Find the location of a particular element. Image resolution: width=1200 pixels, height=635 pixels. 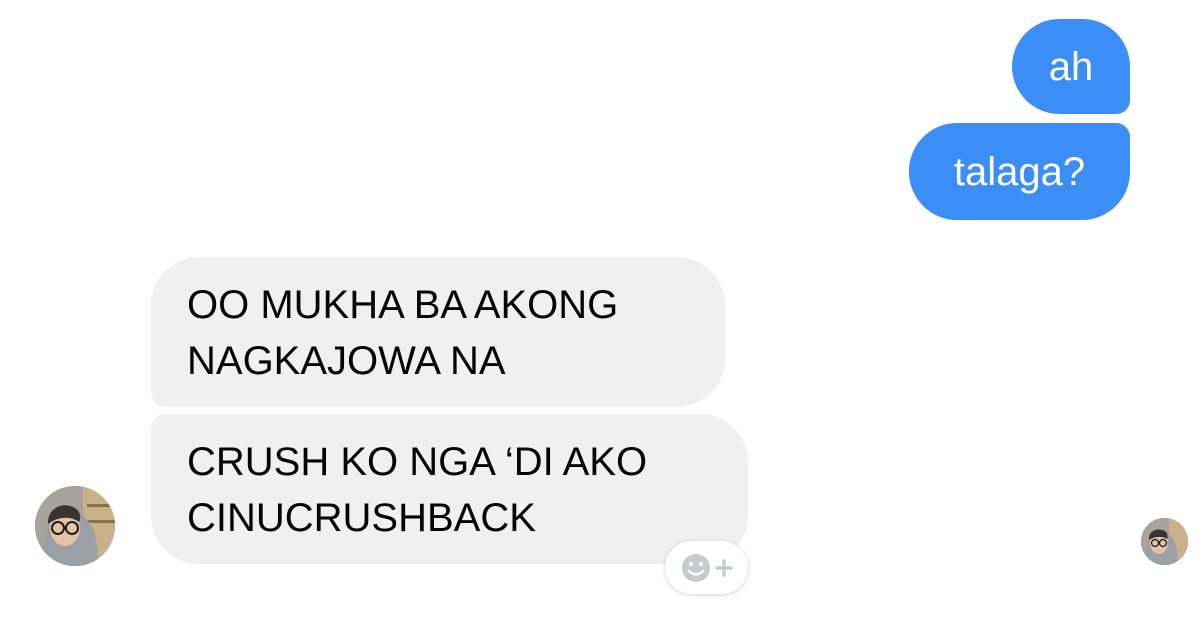

smiley-plus-icon is located at coordinates (707, 568).